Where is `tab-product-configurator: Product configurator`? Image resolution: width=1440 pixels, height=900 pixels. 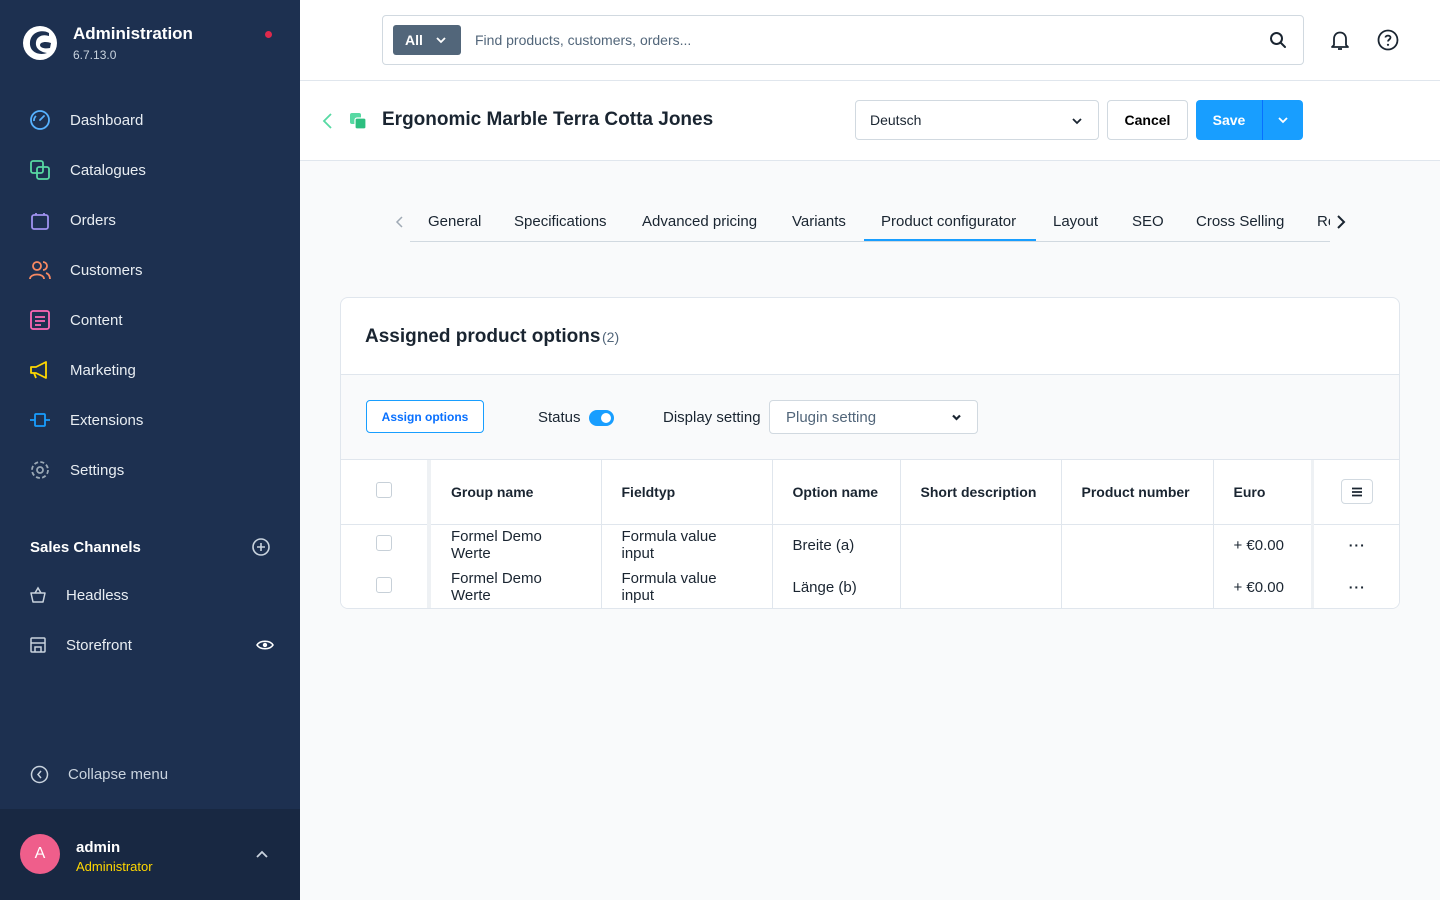
tab-product-configurator: Product configurator is located at coordinates (948, 221).